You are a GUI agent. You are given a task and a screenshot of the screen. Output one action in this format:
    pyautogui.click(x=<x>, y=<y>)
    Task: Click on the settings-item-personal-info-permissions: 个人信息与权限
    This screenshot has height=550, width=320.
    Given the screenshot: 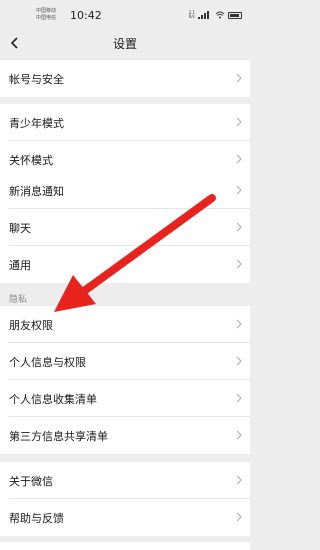 What is the action you would take?
    pyautogui.click(x=125, y=361)
    